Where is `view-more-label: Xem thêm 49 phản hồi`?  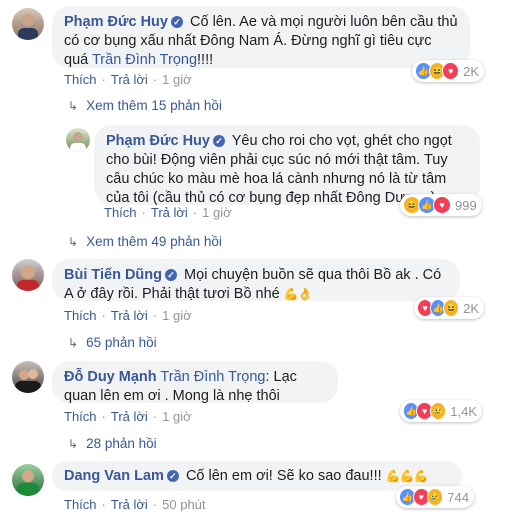 view-more-label: Xem thêm 49 phản hồi is located at coordinates (154, 241).